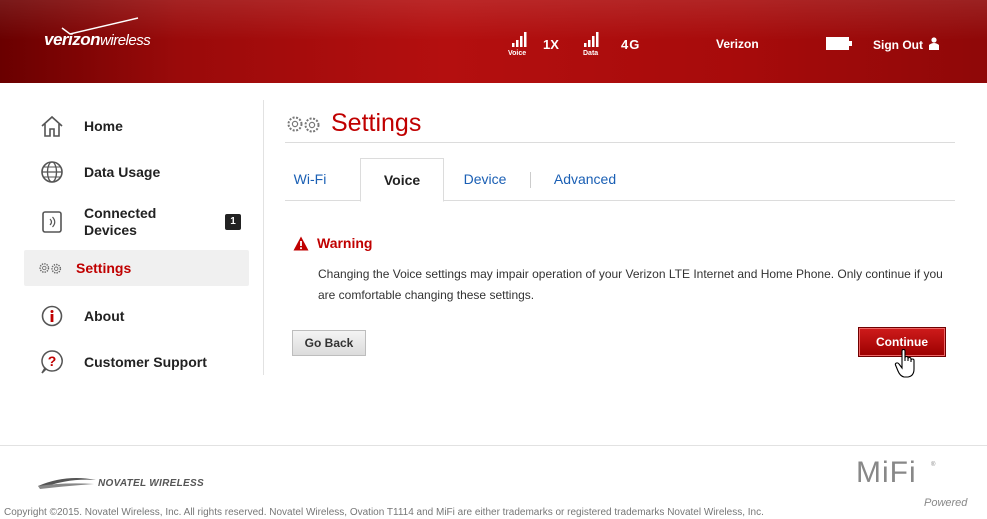 This screenshot has height=519, width=987. Describe the element at coordinates (103, 125) in the screenshot. I see `sidebar-label-home: Home` at that location.